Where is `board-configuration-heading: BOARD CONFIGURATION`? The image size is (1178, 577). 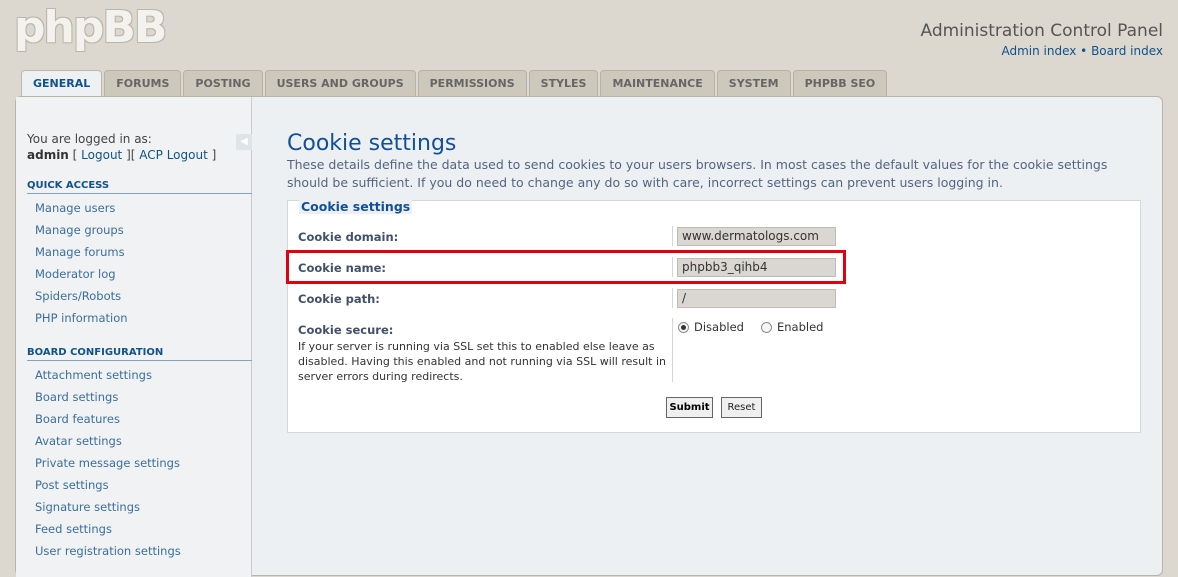
board-configuration-heading: BOARD CONFIGURATION is located at coordinates (139, 354).